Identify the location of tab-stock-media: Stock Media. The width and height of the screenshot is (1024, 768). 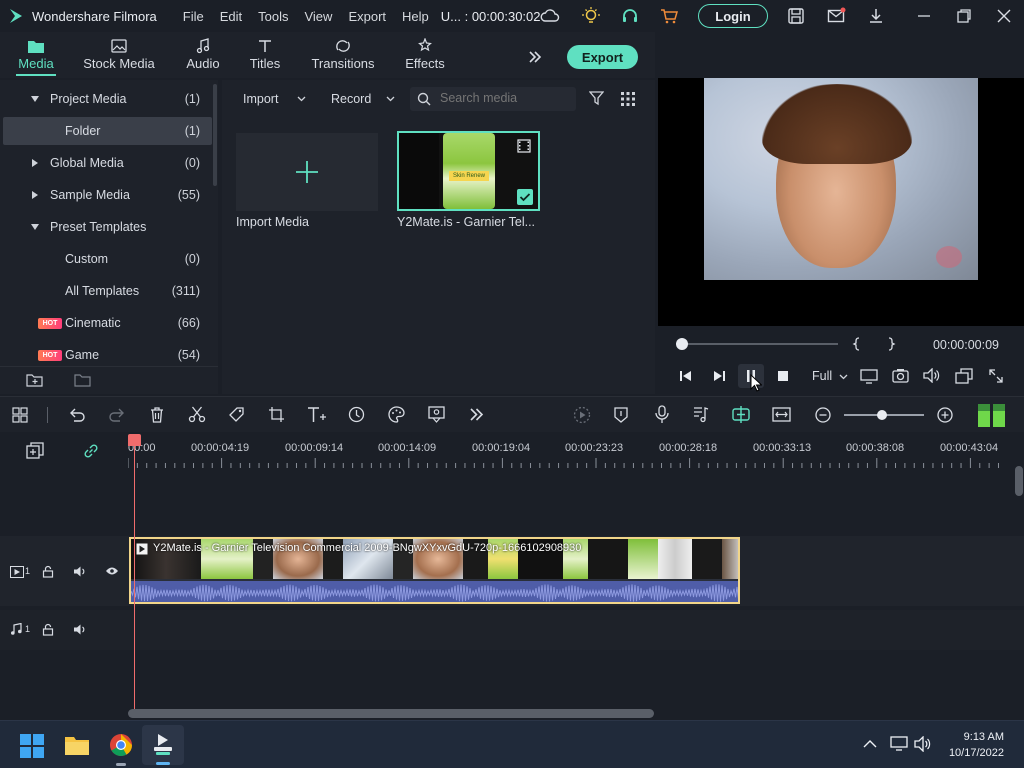
(119, 53).